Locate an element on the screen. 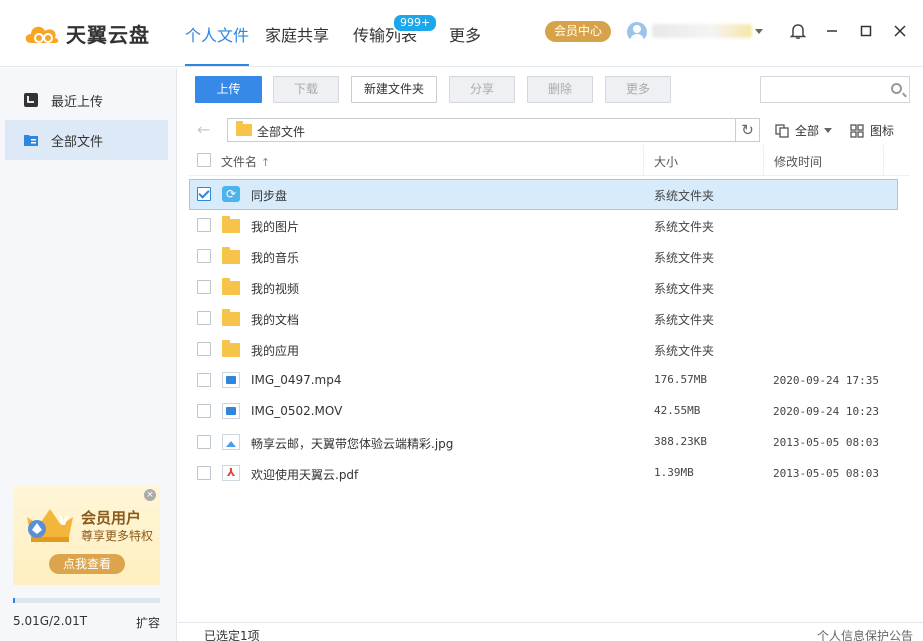  svg-text: V is located at coordinates (64, 521).